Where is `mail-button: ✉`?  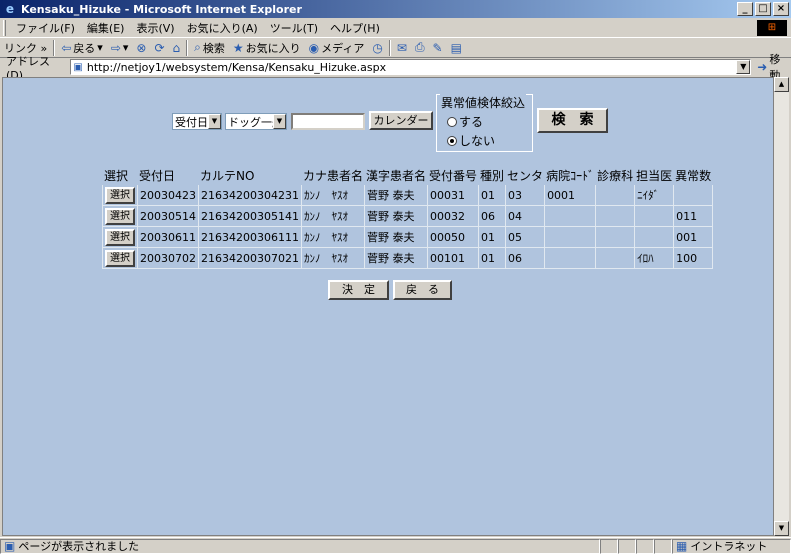 mail-button: ✉ is located at coordinates (402, 48).